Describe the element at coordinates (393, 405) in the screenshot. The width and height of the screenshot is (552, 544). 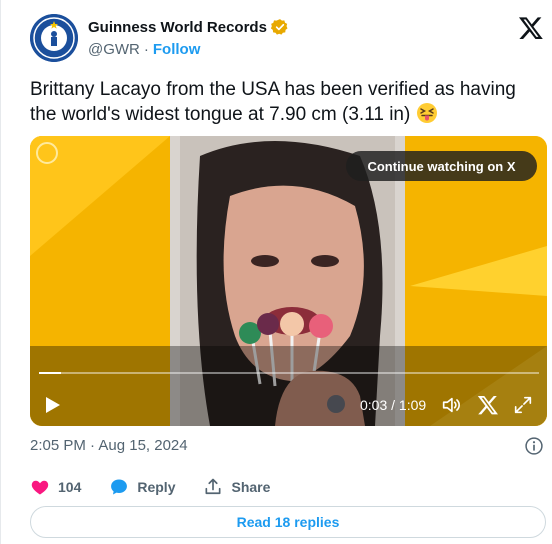
I see `video-time: 0:03 / 1:09` at that location.